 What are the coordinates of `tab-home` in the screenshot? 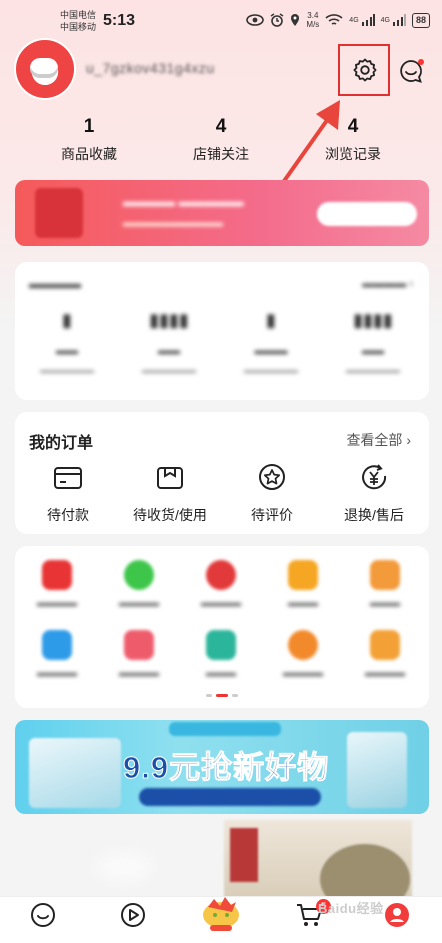 It's located at (43, 920).